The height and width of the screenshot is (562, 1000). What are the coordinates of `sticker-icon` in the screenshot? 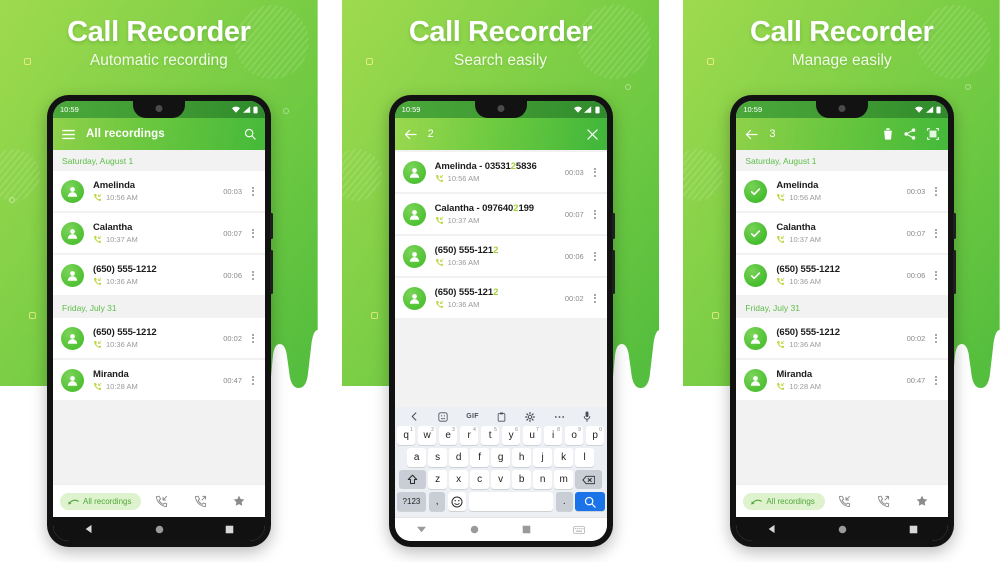 It's located at (443, 416).